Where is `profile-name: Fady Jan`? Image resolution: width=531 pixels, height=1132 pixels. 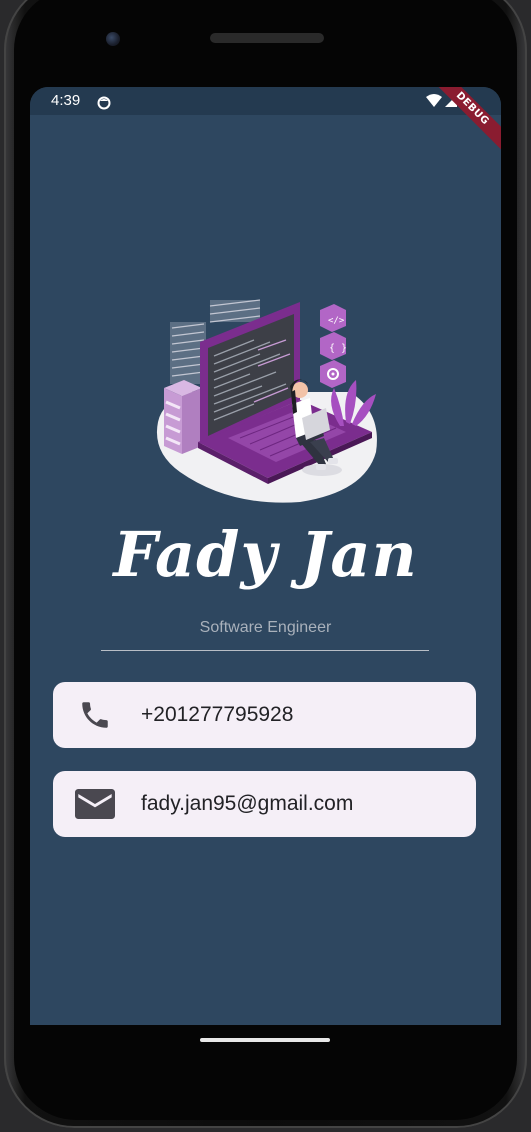
profile-name: Fady Jan is located at coordinates (265, 554).